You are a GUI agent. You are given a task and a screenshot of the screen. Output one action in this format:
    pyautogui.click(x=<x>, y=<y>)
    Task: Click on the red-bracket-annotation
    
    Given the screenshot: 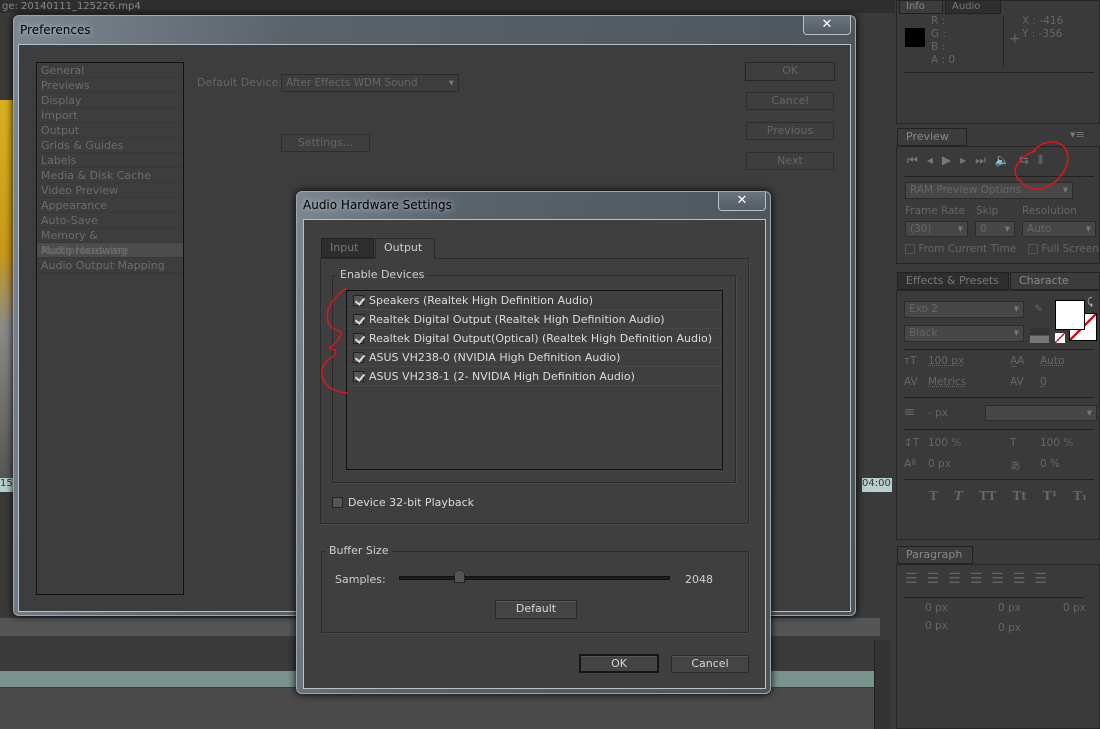 What is the action you would take?
    pyautogui.click(x=335, y=340)
    